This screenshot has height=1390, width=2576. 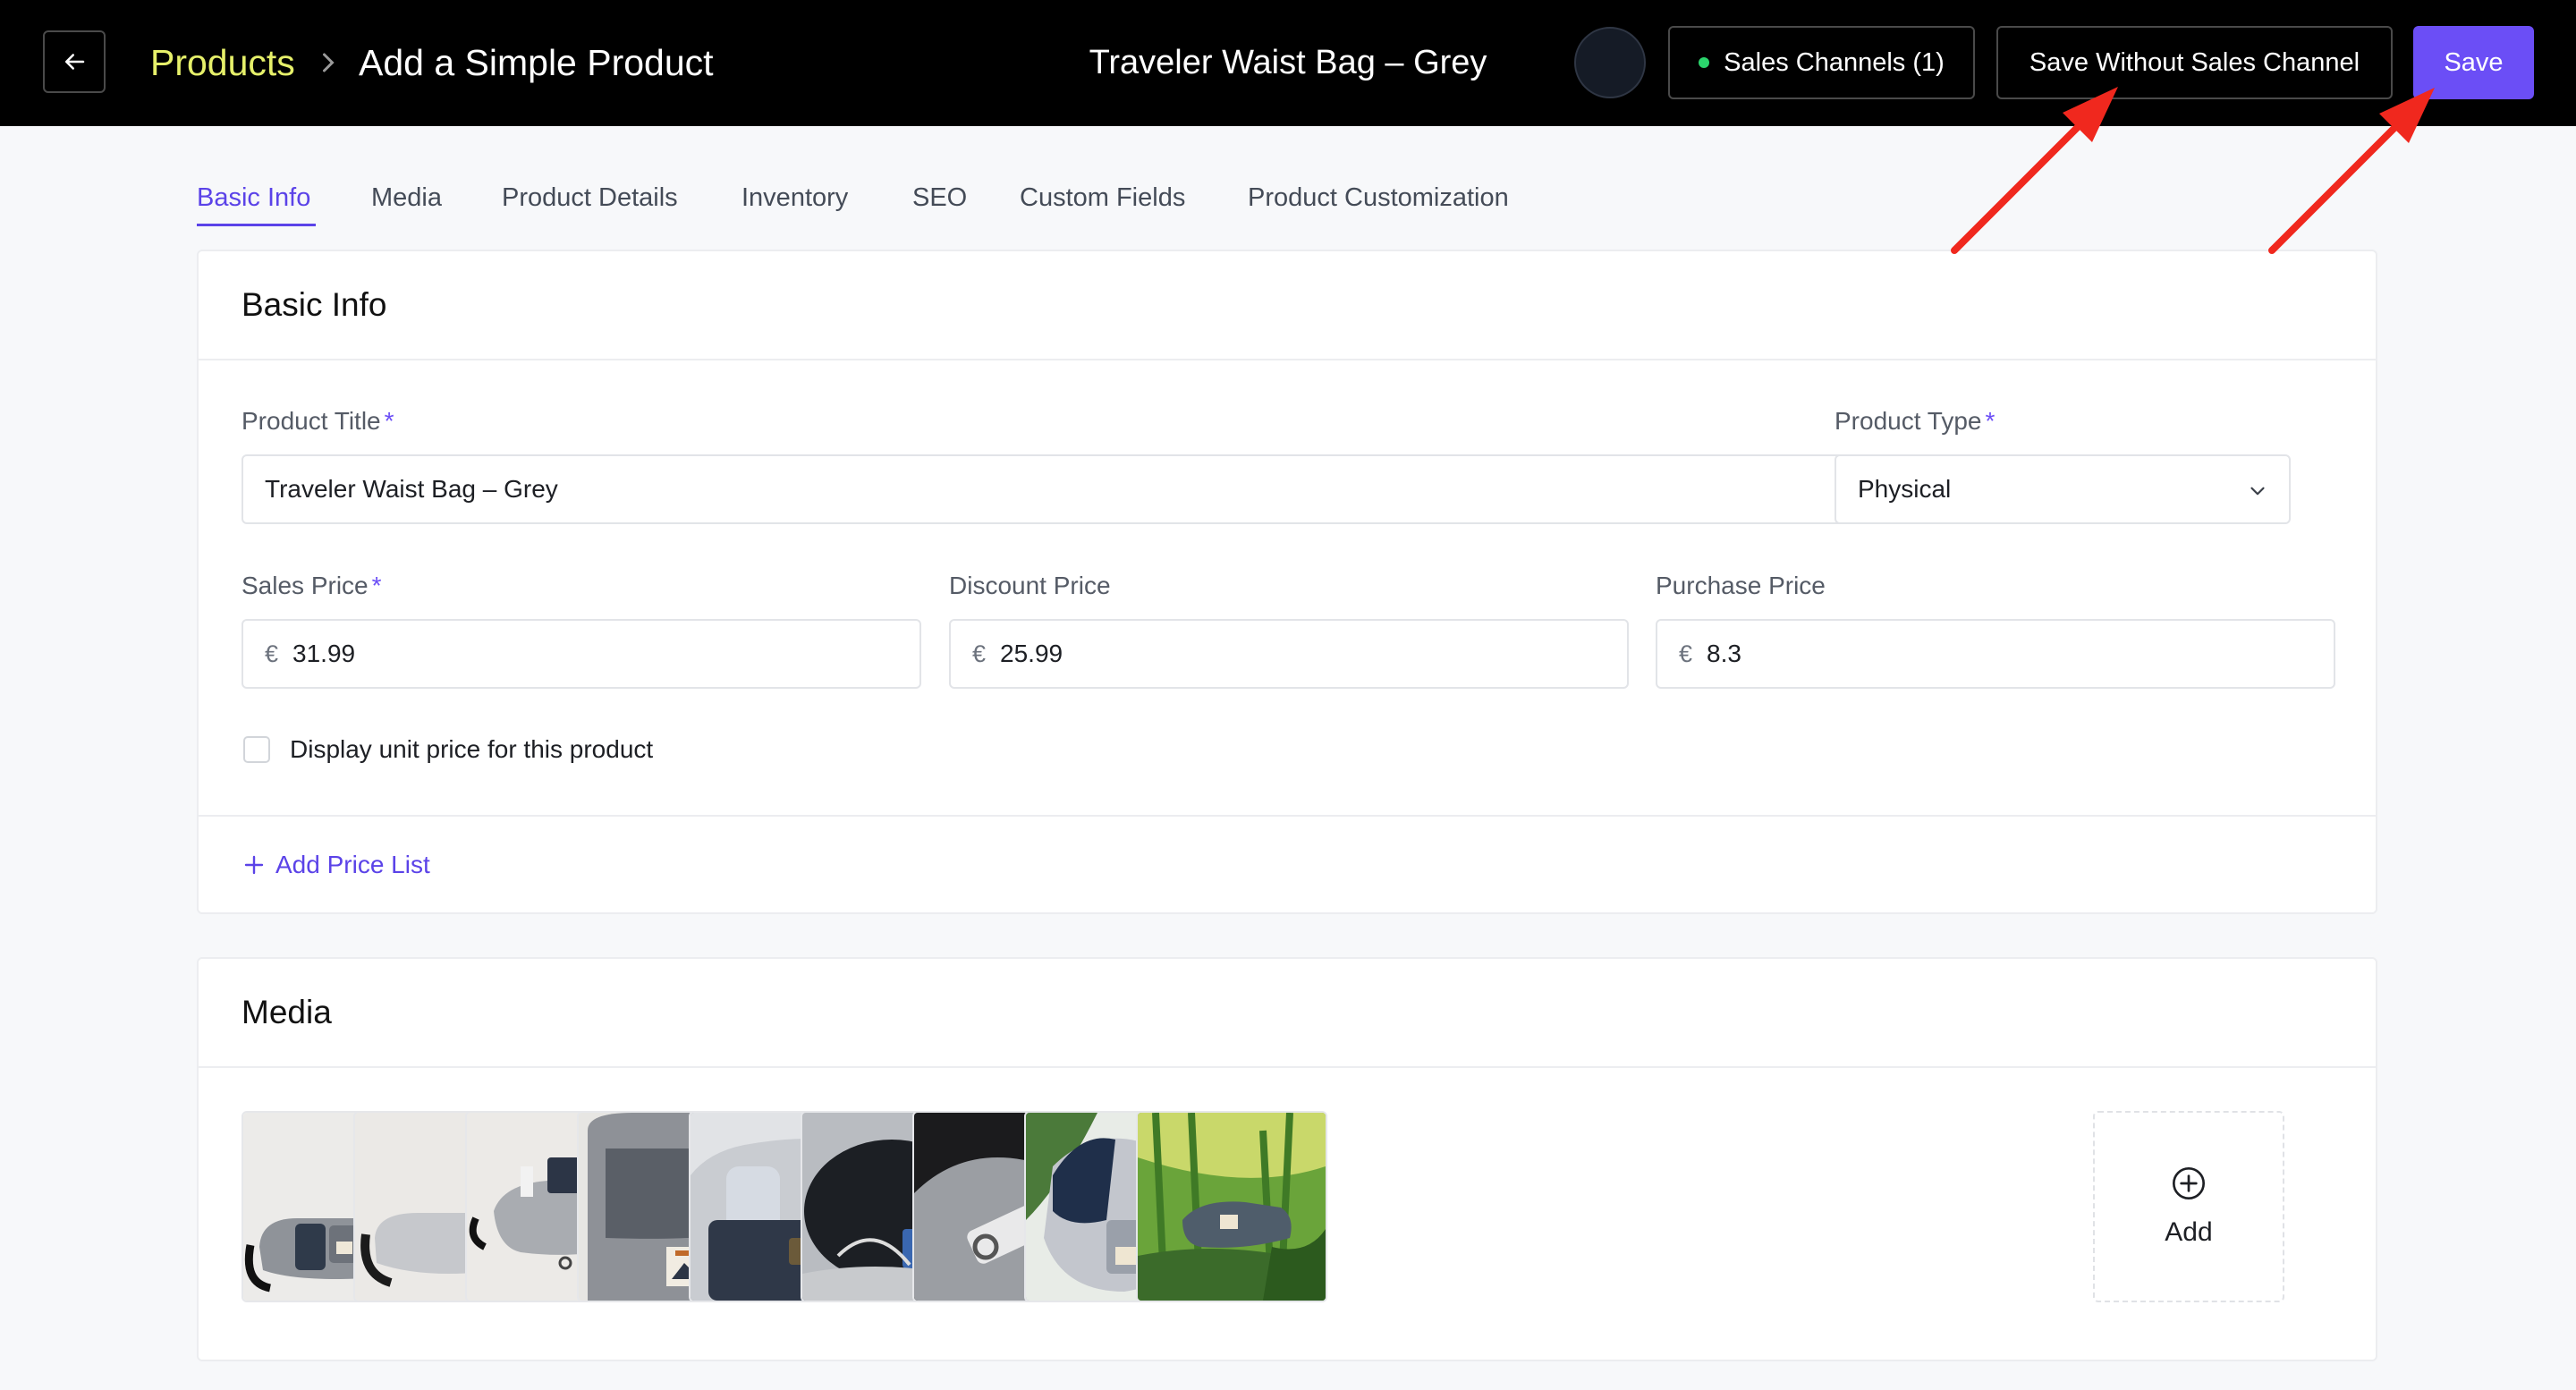 I want to click on plus-icon, so click(x=254, y=865).